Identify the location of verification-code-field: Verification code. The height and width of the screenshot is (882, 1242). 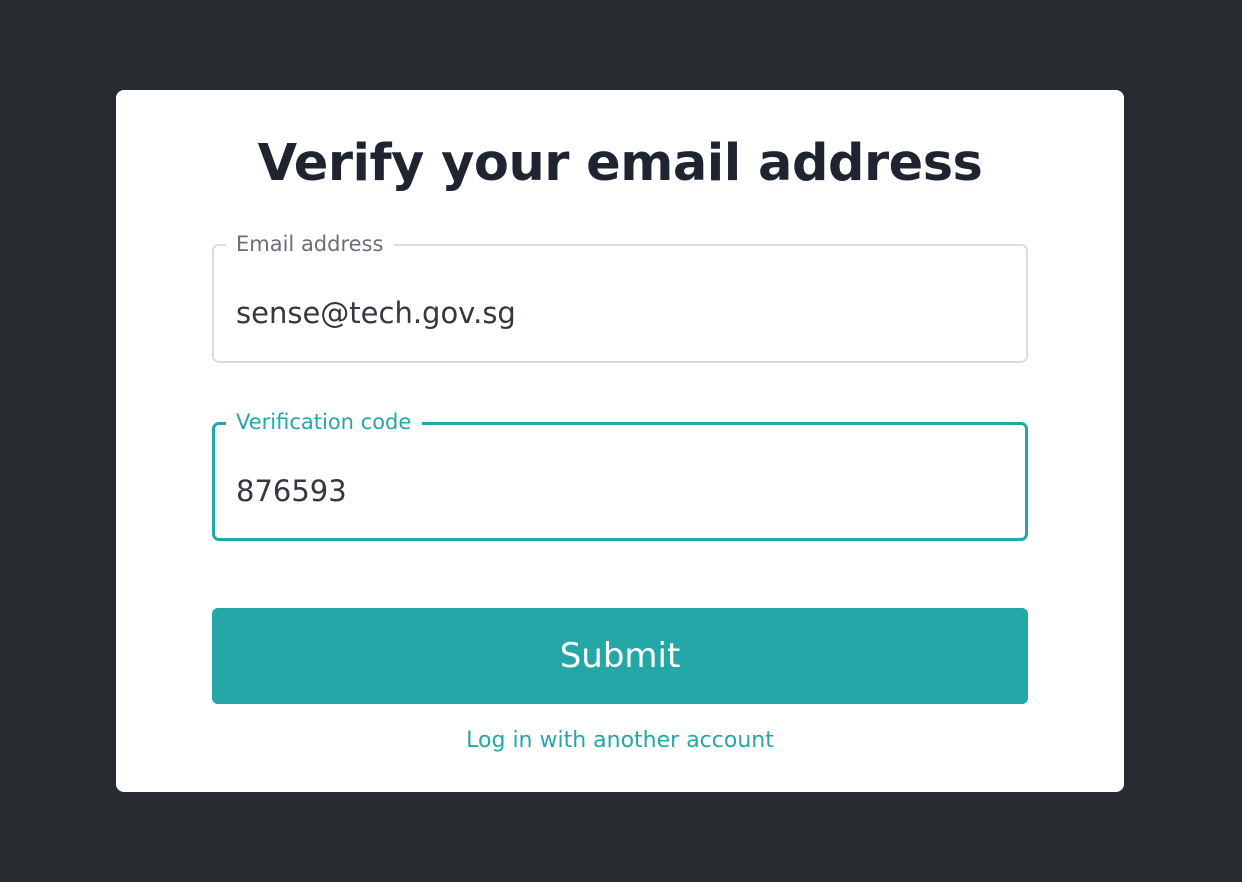
(620, 475).